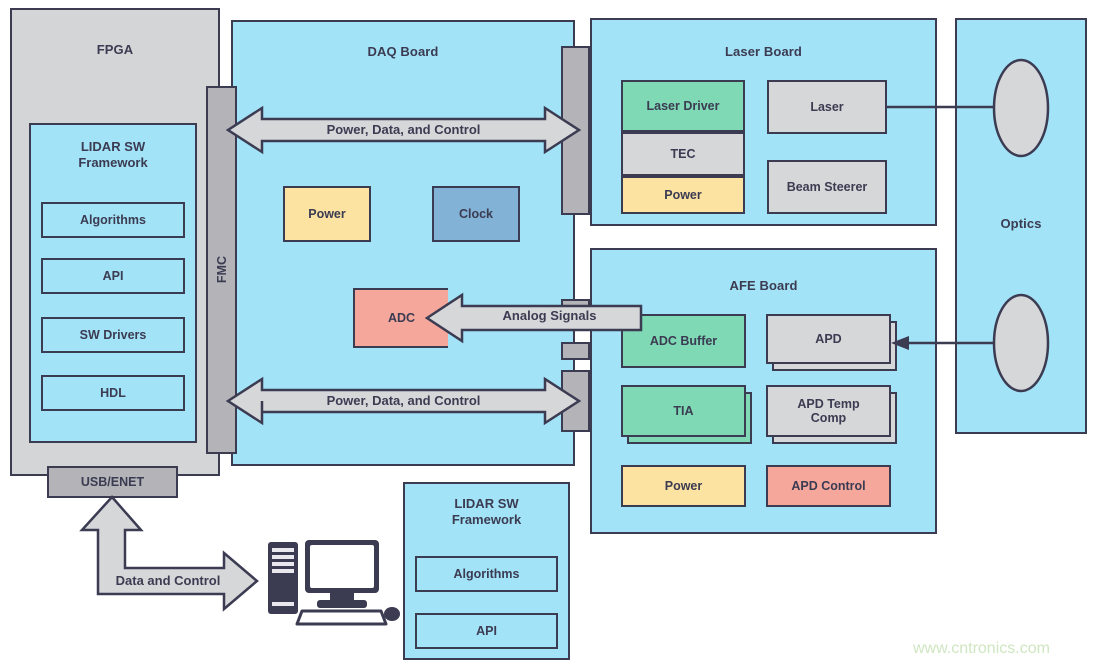 The image size is (1098, 669). Describe the element at coordinates (683, 154) in the screenshot. I see `laser-block-tec: TEC` at that location.